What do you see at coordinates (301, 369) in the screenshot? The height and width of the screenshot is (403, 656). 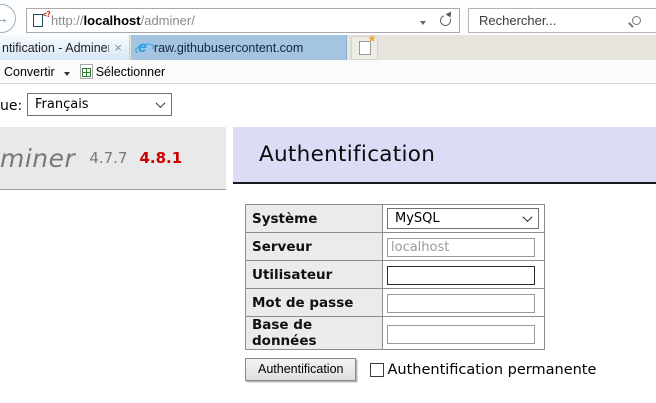 I see `login-button: Authentification` at bounding box center [301, 369].